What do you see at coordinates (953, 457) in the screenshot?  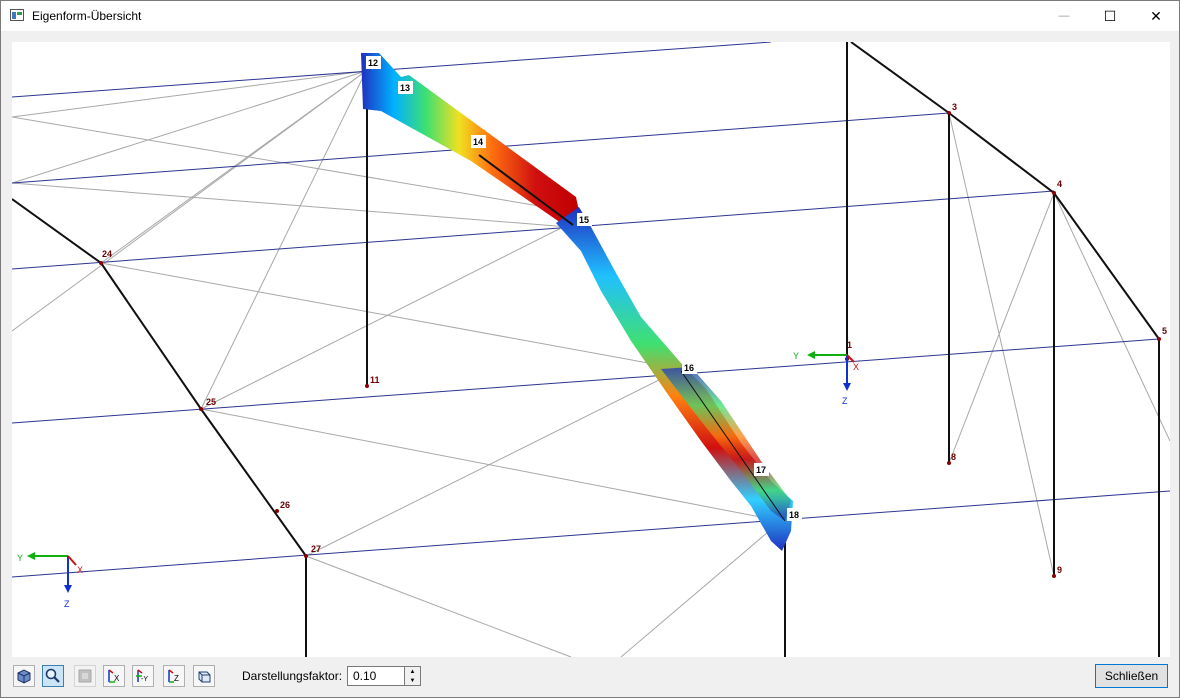 I see `node-label-8: 8` at bounding box center [953, 457].